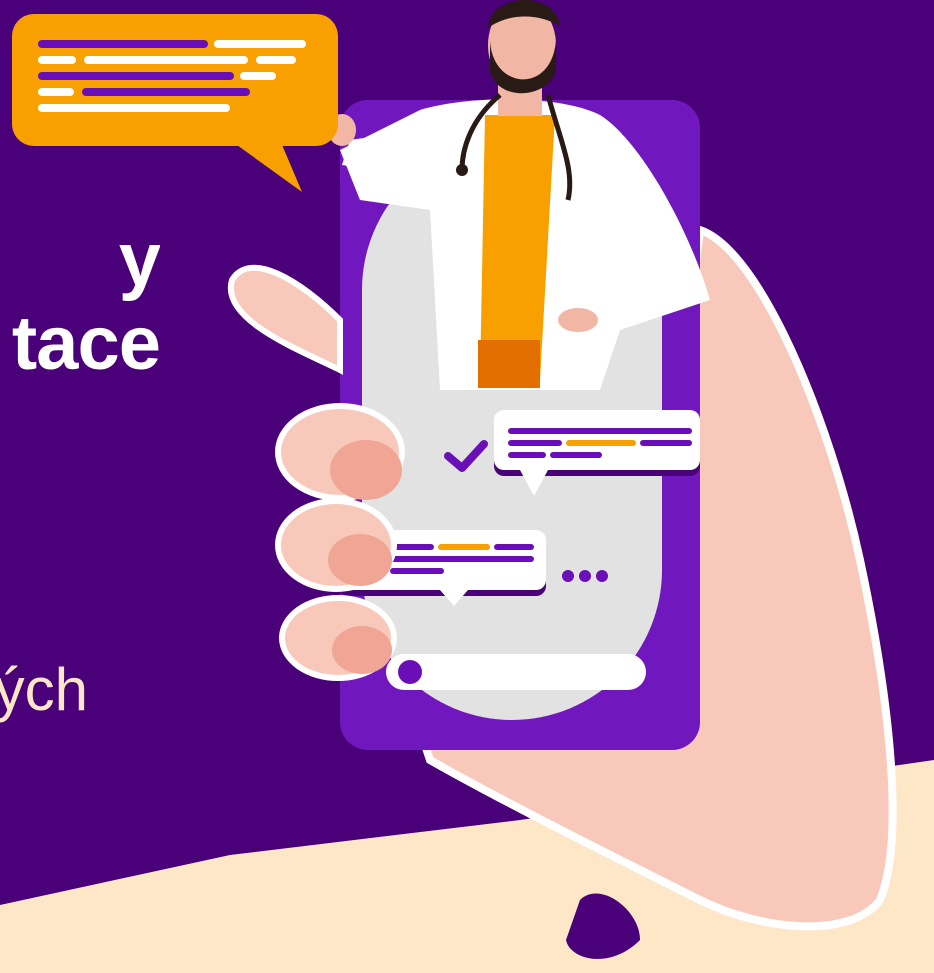  What do you see at coordinates (139, 260) in the screenshot?
I see `headline-line-1: y` at bounding box center [139, 260].